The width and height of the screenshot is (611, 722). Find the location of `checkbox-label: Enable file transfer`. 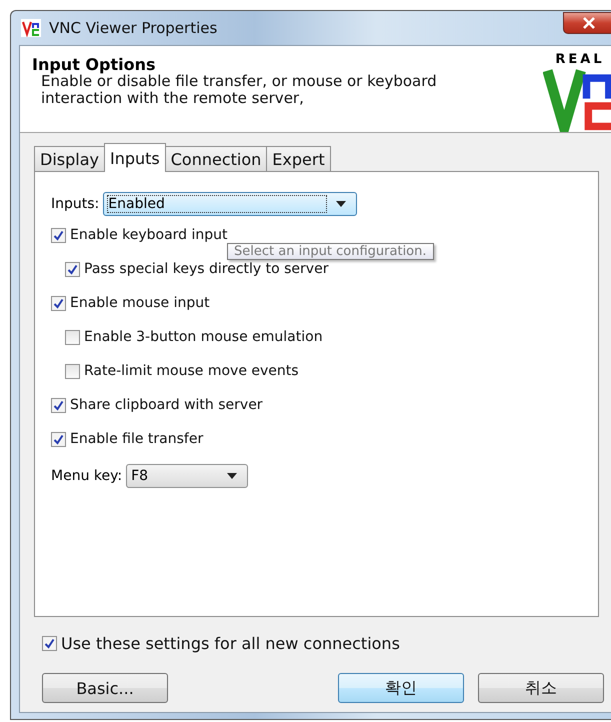

checkbox-label: Enable file transfer is located at coordinates (137, 439).